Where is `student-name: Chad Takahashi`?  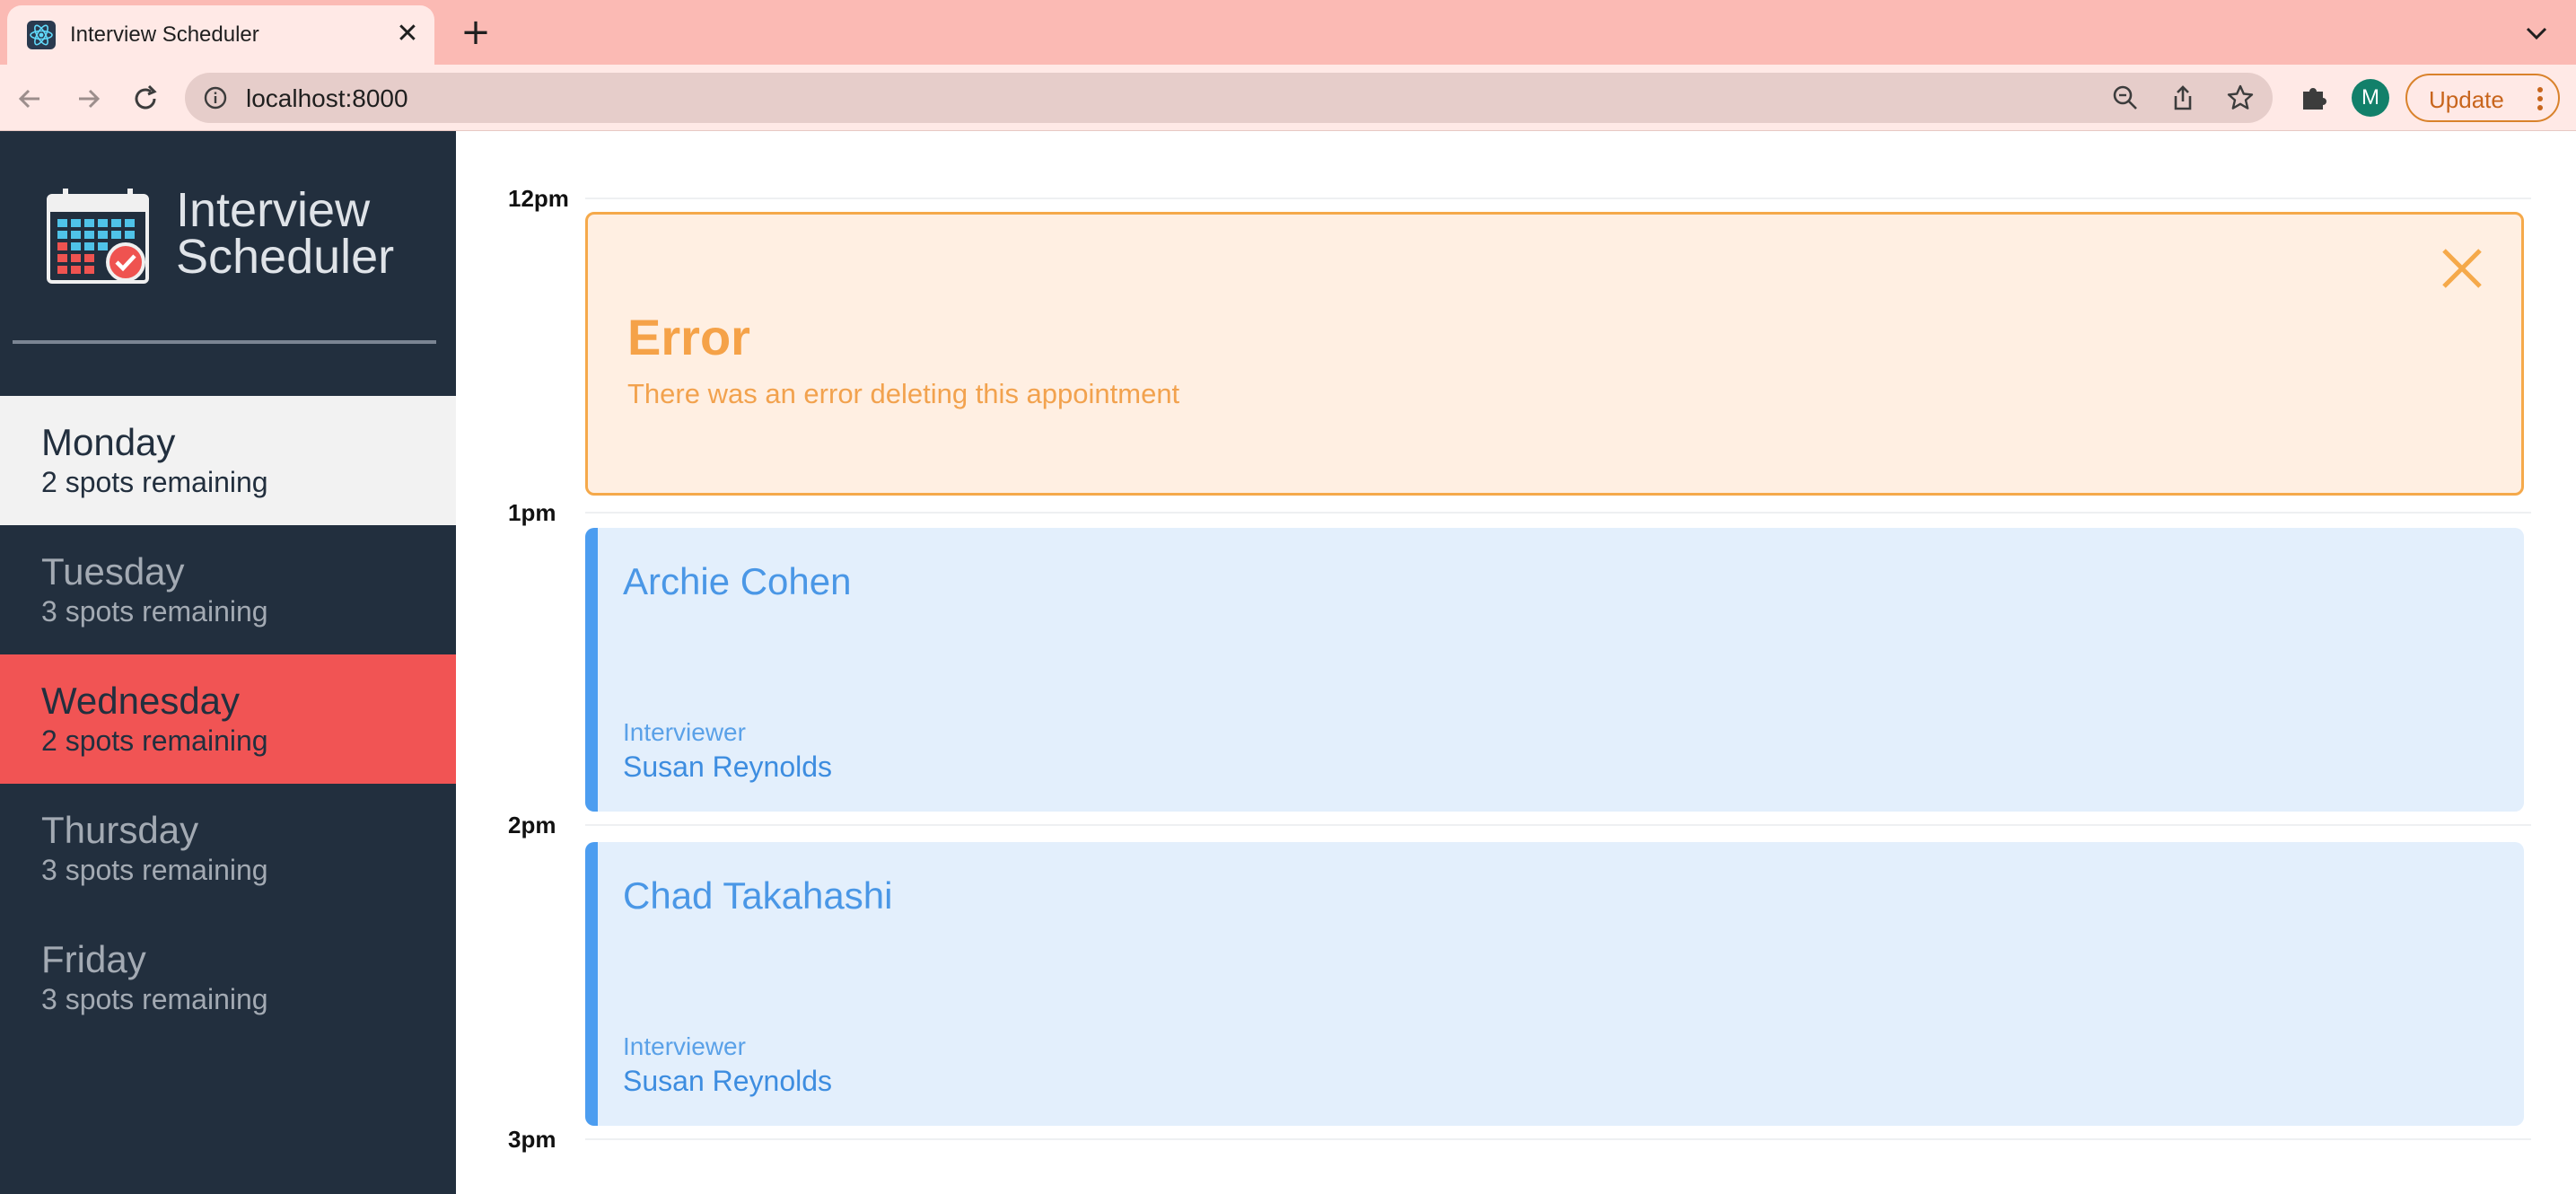
student-name: Chad Takahashi is located at coordinates (758, 895).